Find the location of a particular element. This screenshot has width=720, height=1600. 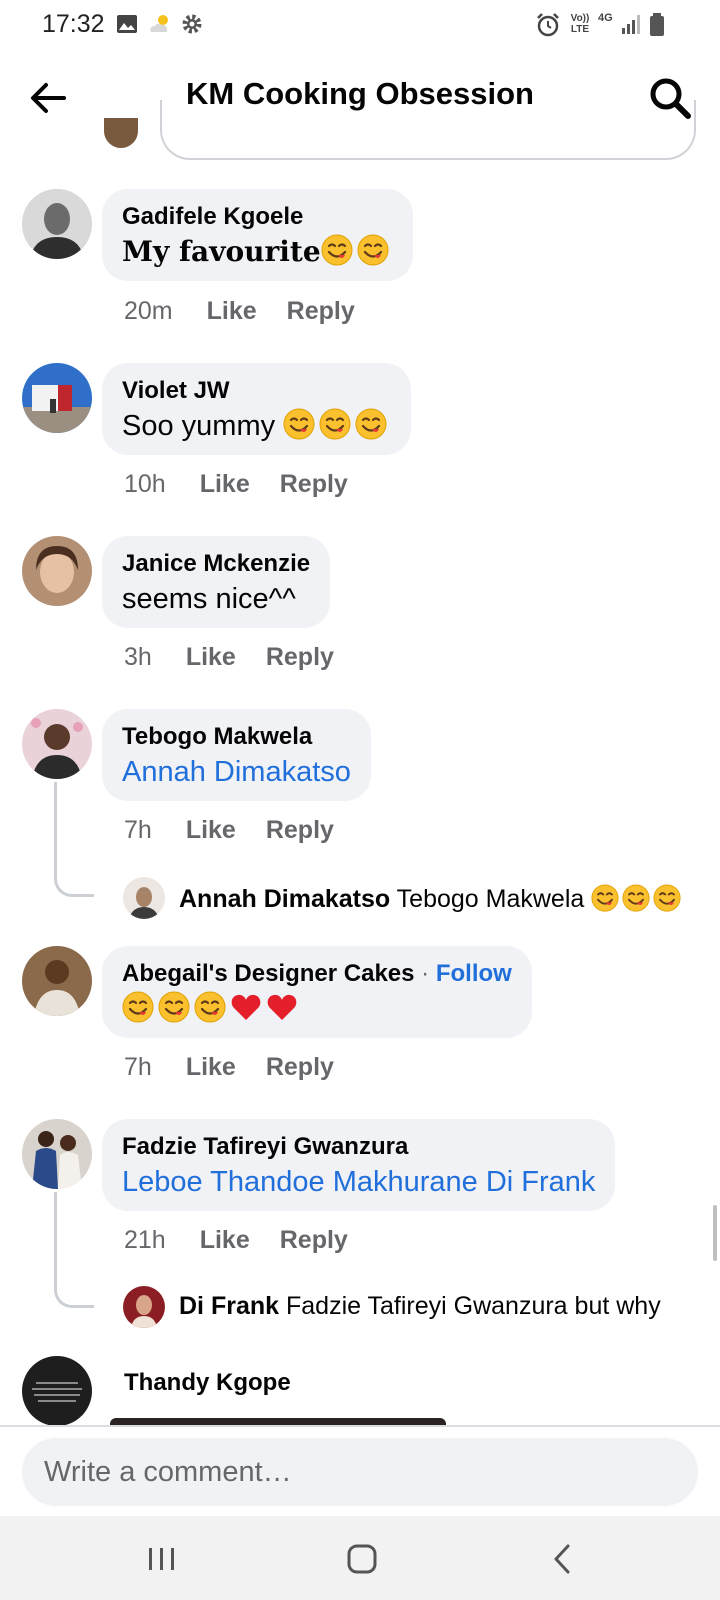

comment-author: Violet JW is located at coordinates (256, 391).